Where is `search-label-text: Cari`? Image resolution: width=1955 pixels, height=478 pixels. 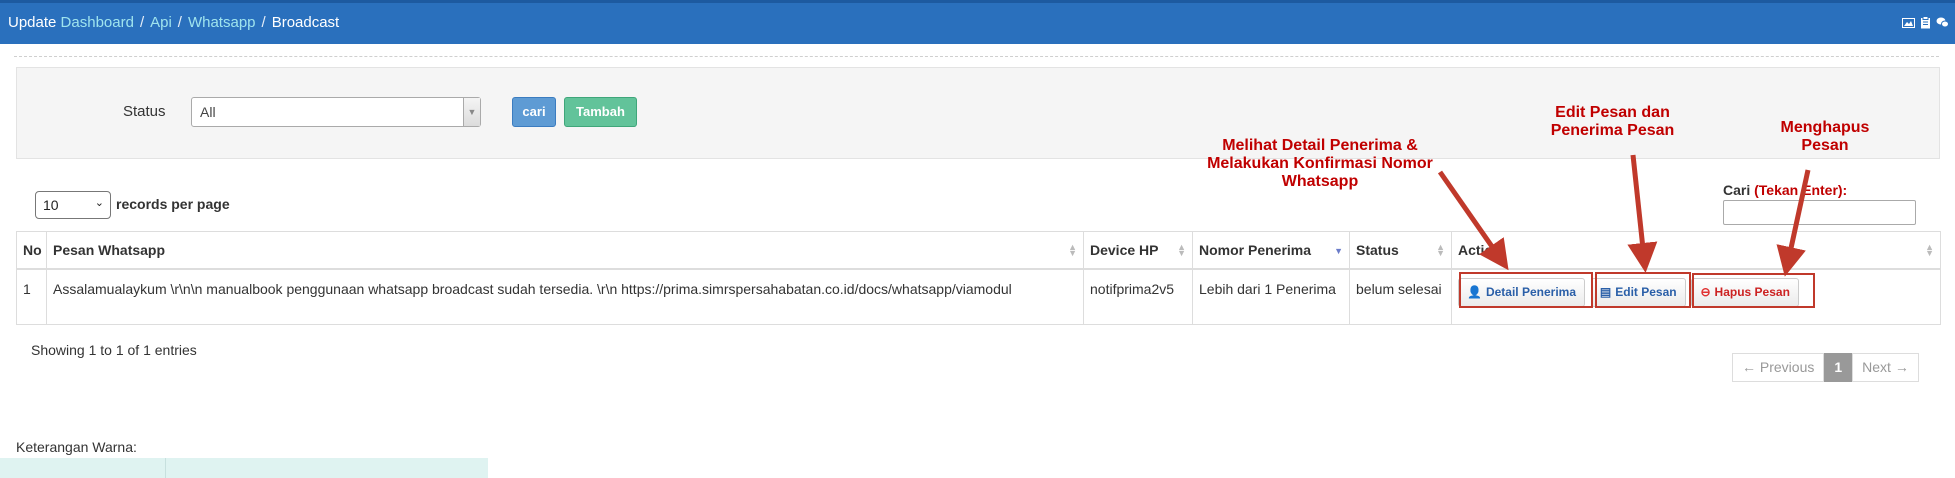 search-label-text: Cari is located at coordinates (1737, 190).